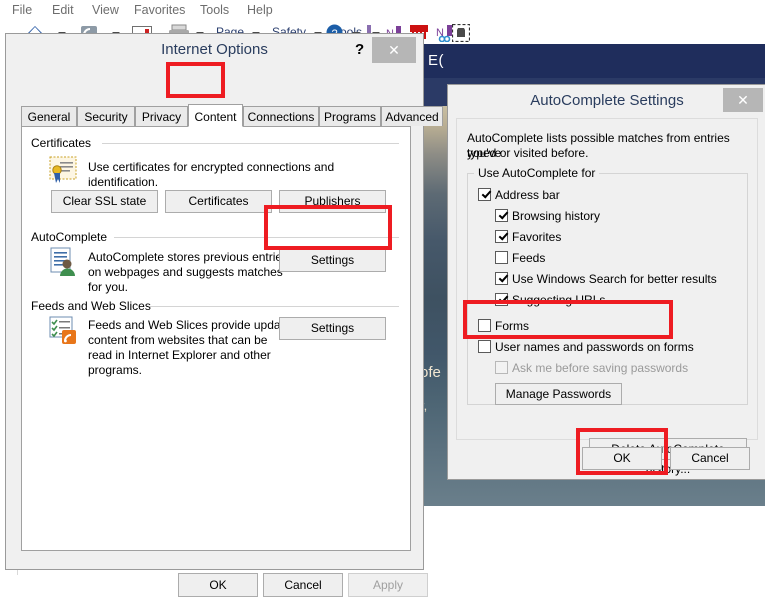 The height and width of the screenshot is (597, 765). I want to click on autocomplete-icon, so click(63, 263).